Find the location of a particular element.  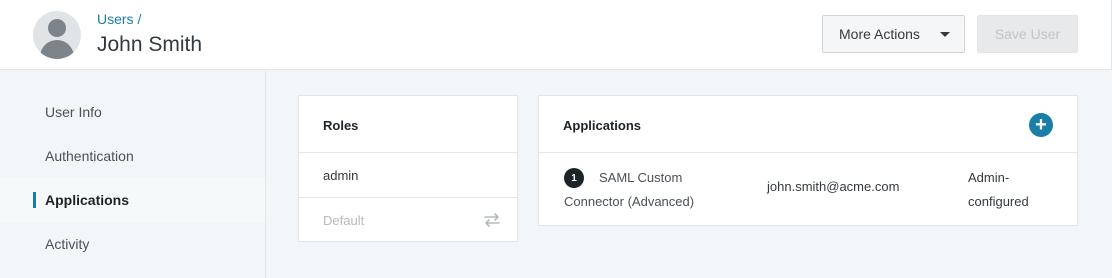

page-title: John Smith is located at coordinates (150, 44).